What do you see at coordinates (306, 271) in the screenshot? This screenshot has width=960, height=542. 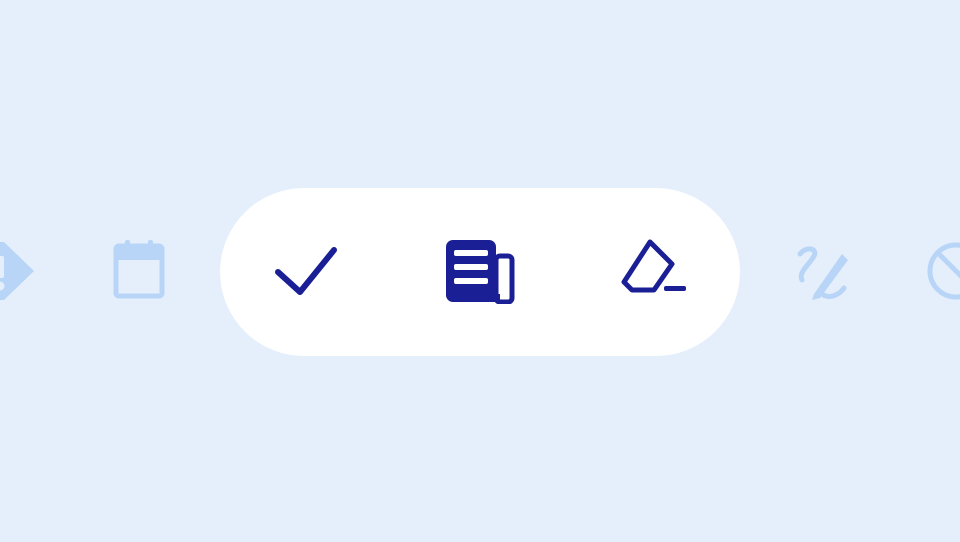 I see `check-icon` at bounding box center [306, 271].